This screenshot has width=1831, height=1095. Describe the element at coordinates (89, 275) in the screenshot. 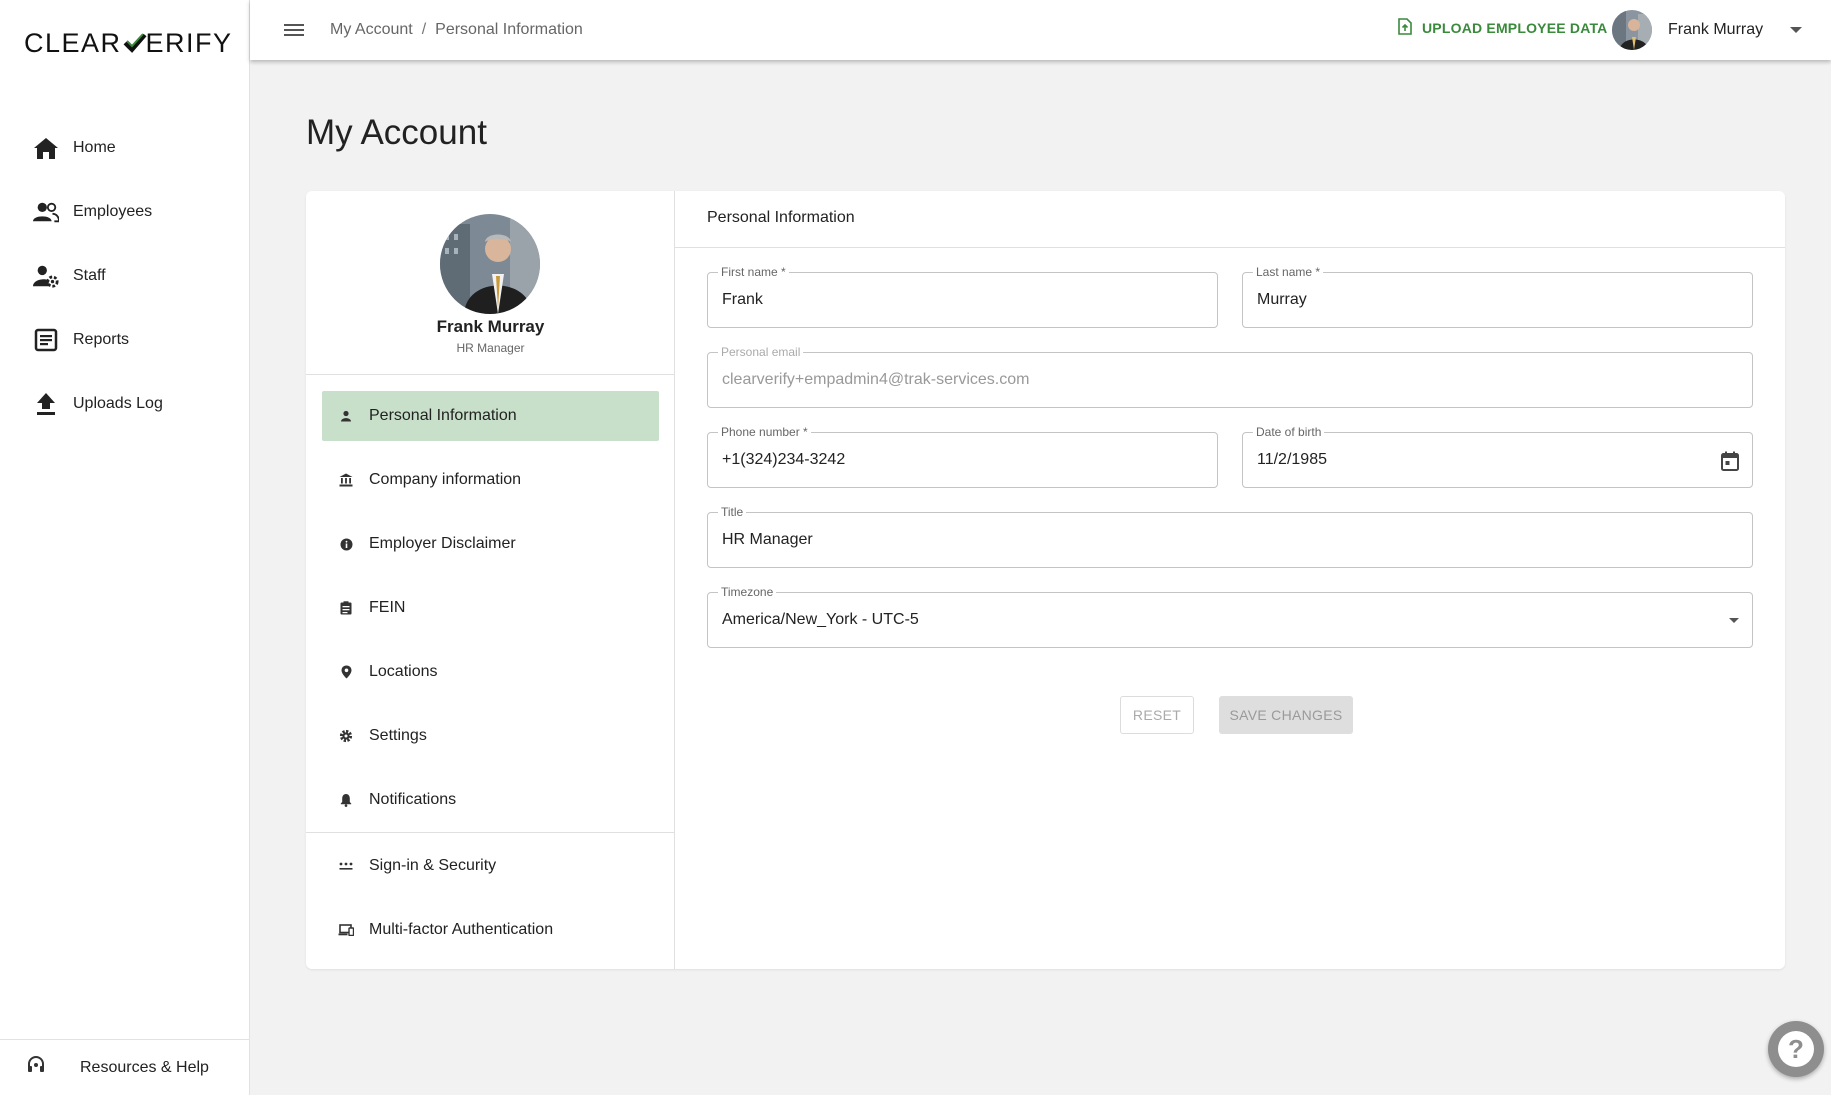

I see `sidebar-item-label: Staff` at that location.